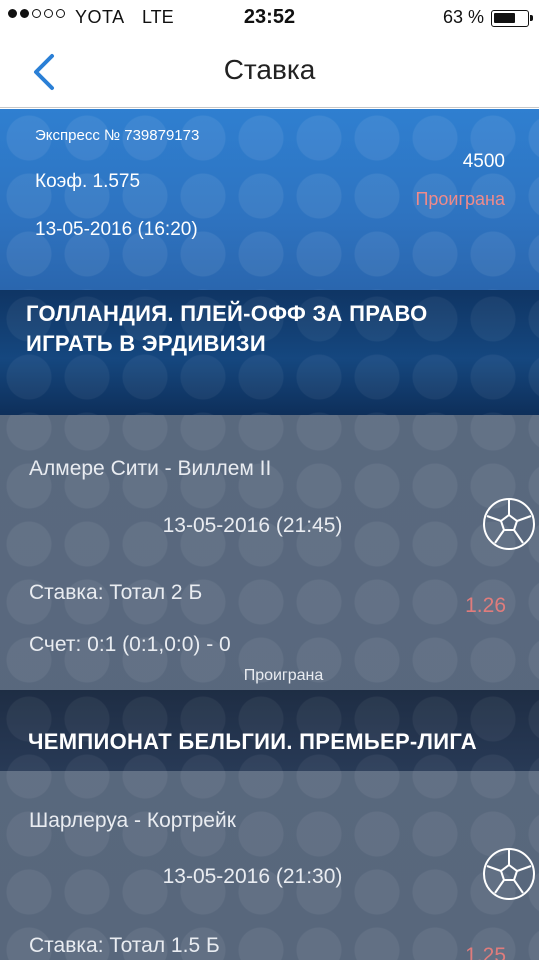 This screenshot has height=960, width=539. What do you see at coordinates (117, 135) in the screenshot?
I see `express-number: Экспресс № 739879173` at bounding box center [117, 135].